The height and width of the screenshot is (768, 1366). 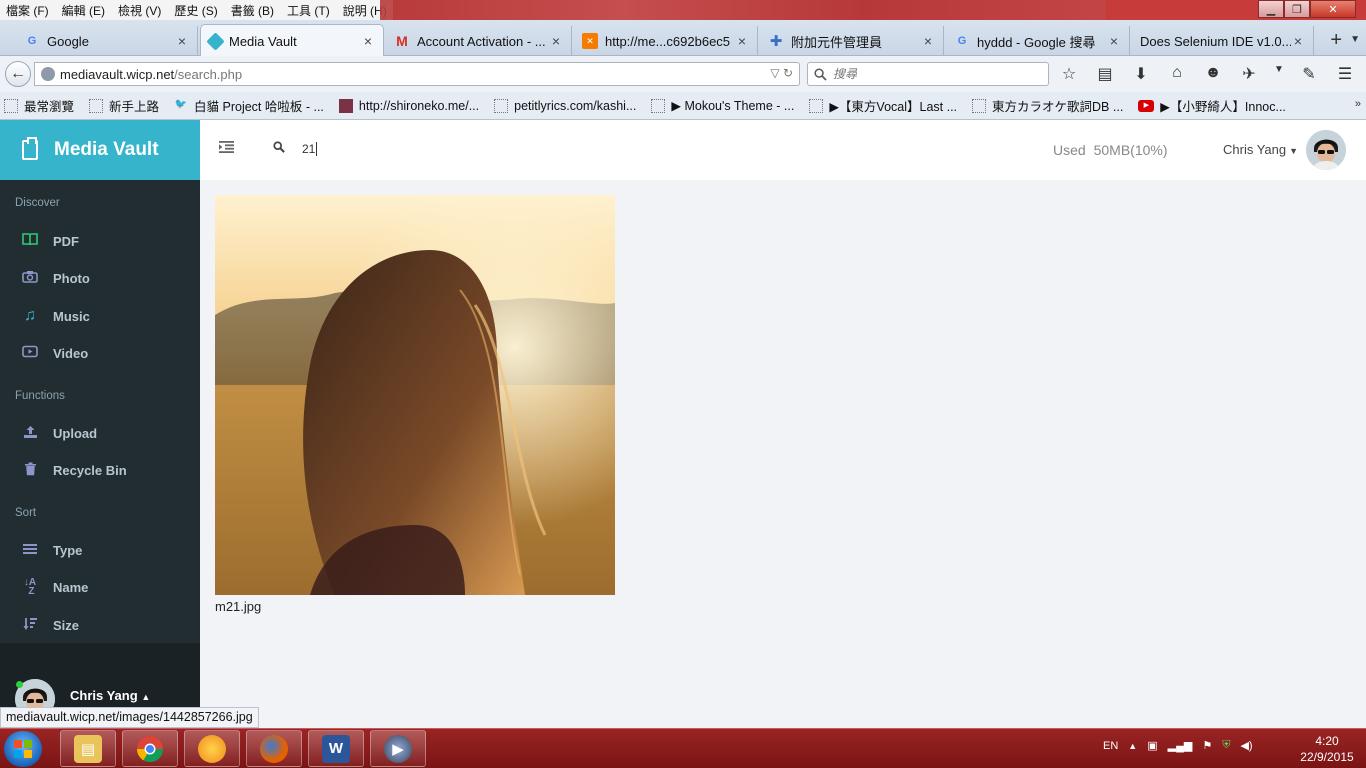 I want to click on window-controls: ▁ ❐ ✕, so click(x=1307, y=9).